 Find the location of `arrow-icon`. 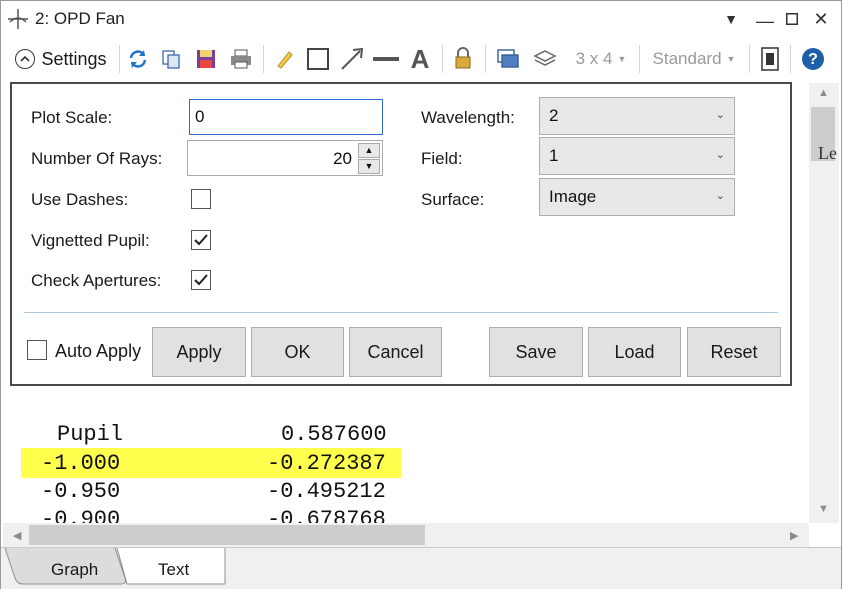

arrow-icon is located at coordinates (352, 59).